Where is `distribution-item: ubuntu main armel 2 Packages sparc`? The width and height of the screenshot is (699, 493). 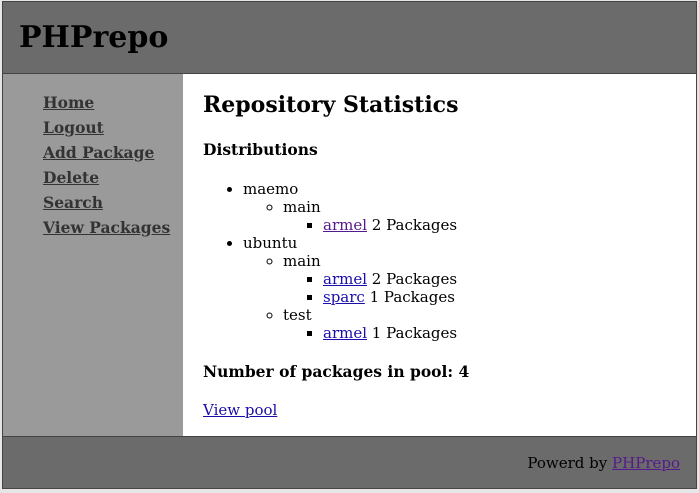
distribution-item: ubuntu main armel 2 Packages sparc is located at coordinates (350, 288).